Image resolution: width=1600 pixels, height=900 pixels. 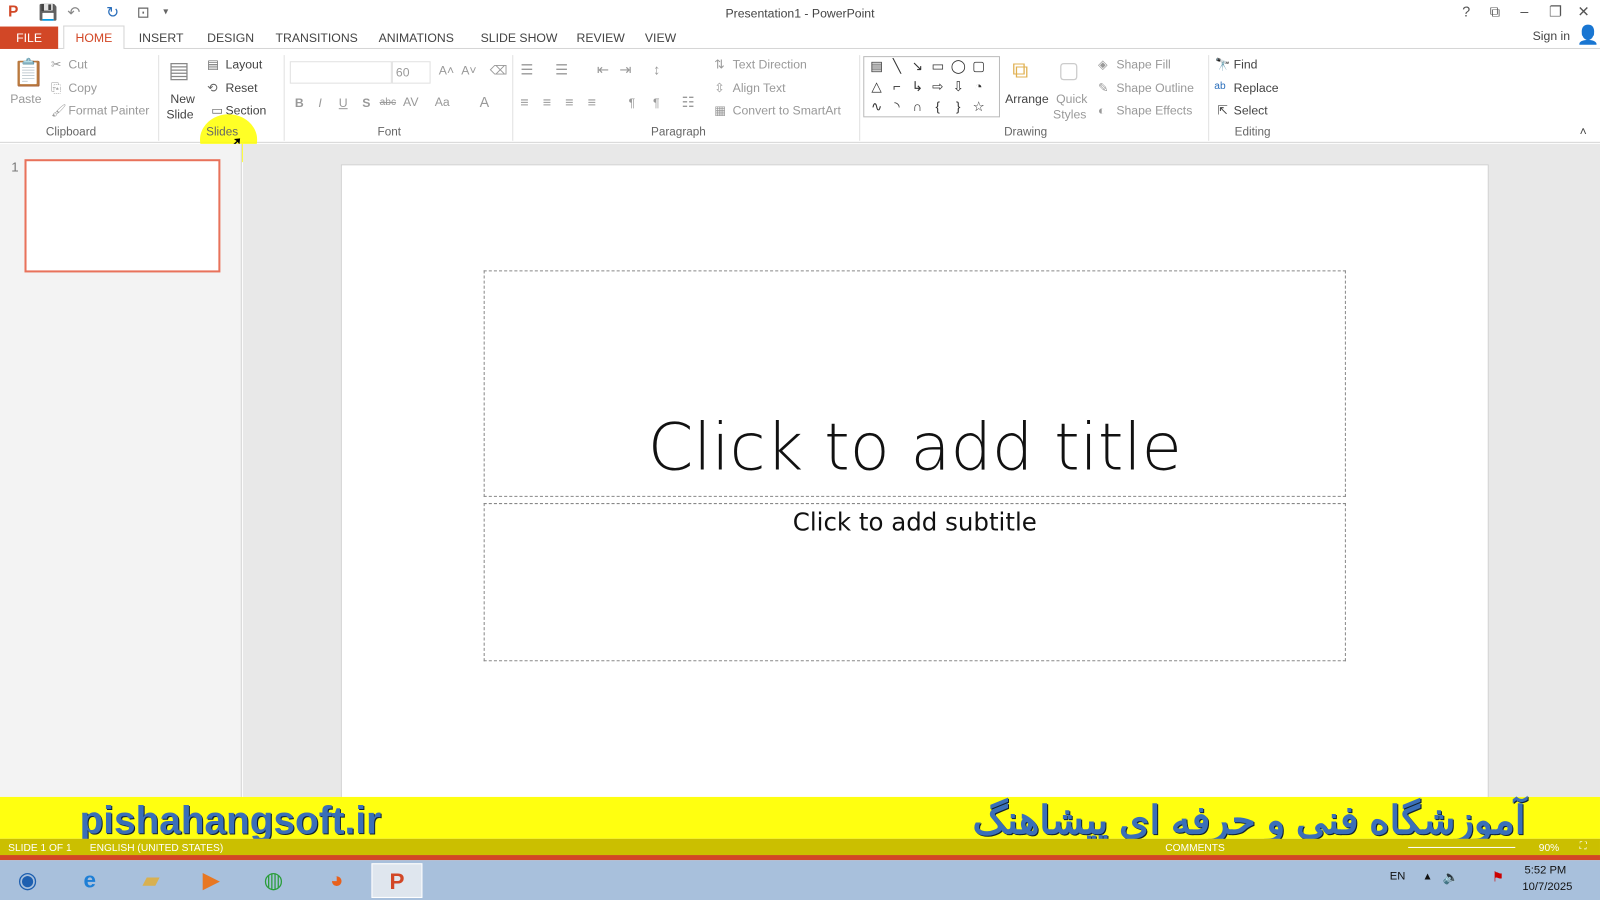 I want to click on tab-view: VIEW, so click(x=660, y=38).